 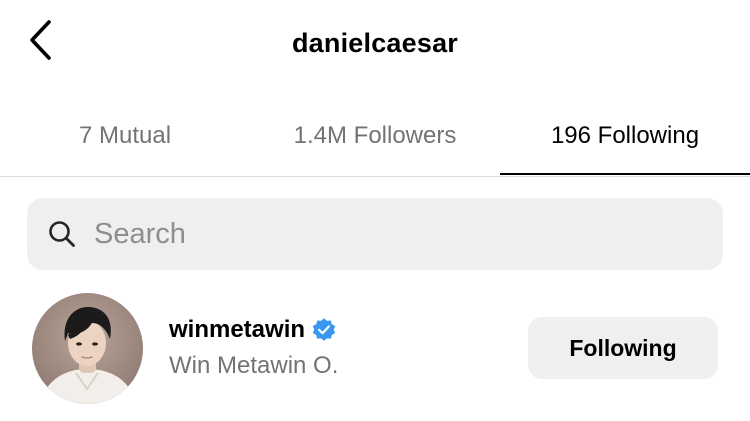 What do you see at coordinates (254, 365) in the screenshot?
I see `full-name: Win Metawin O.` at bounding box center [254, 365].